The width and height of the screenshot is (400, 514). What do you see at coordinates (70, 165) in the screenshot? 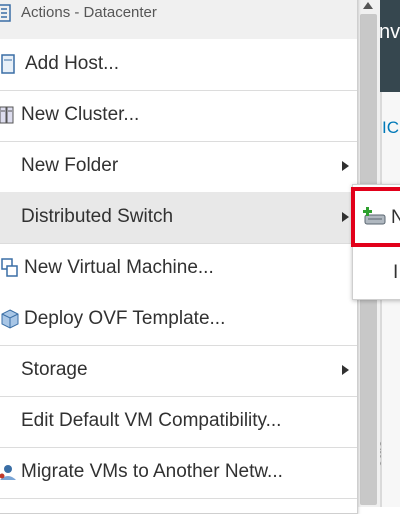
I see `menu-item-label: New Folder` at bounding box center [70, 165].